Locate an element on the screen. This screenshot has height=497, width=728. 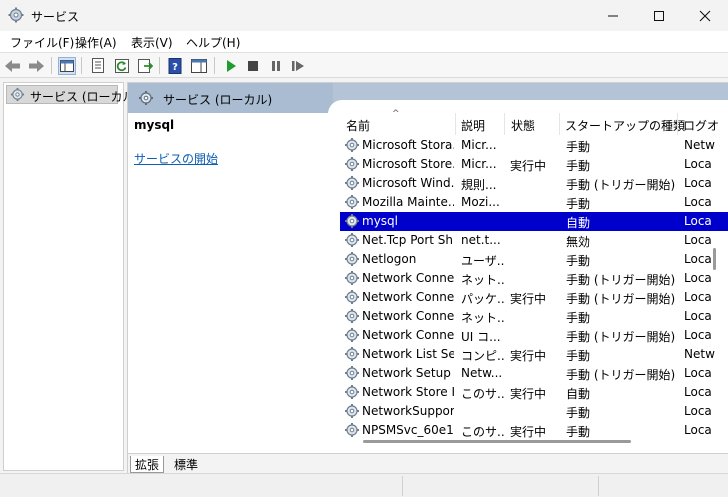
show-action-pane-button is located at coordinates (199, 66).